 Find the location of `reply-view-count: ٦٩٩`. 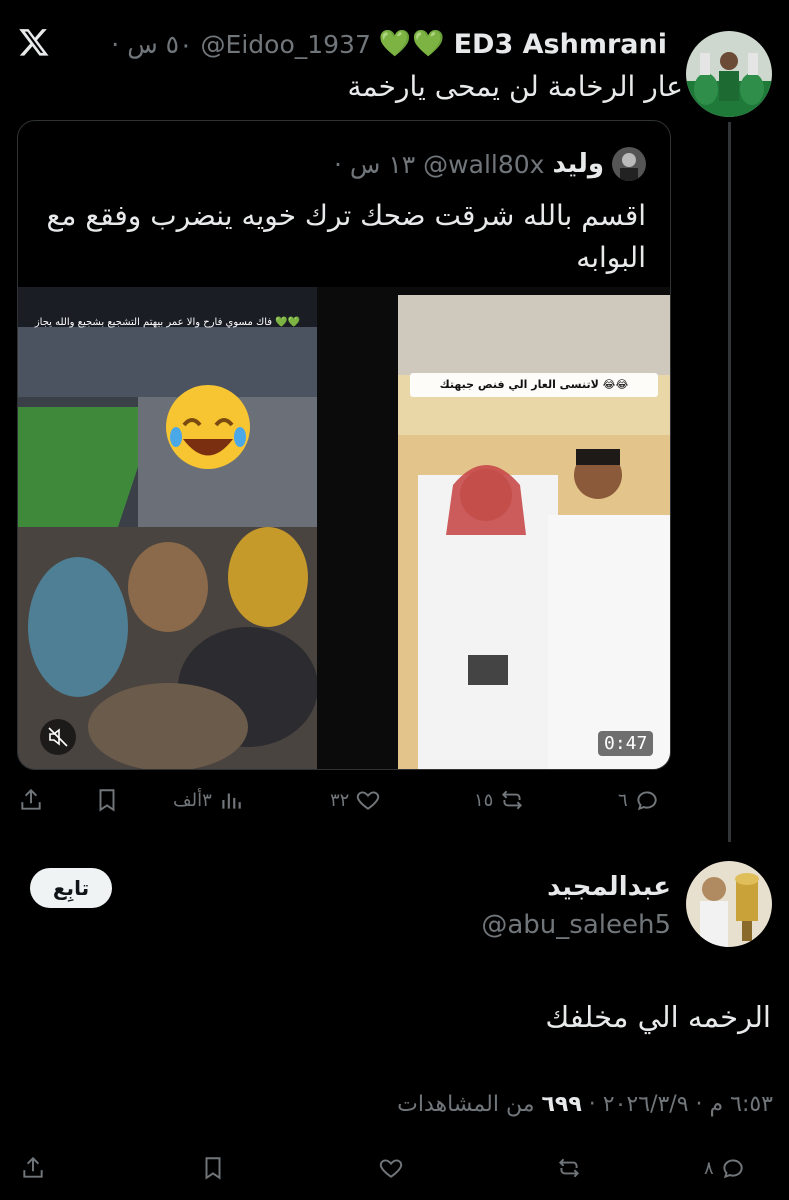

reply-view-count: ٦٩٩ is located at coordinates (561, 1104).